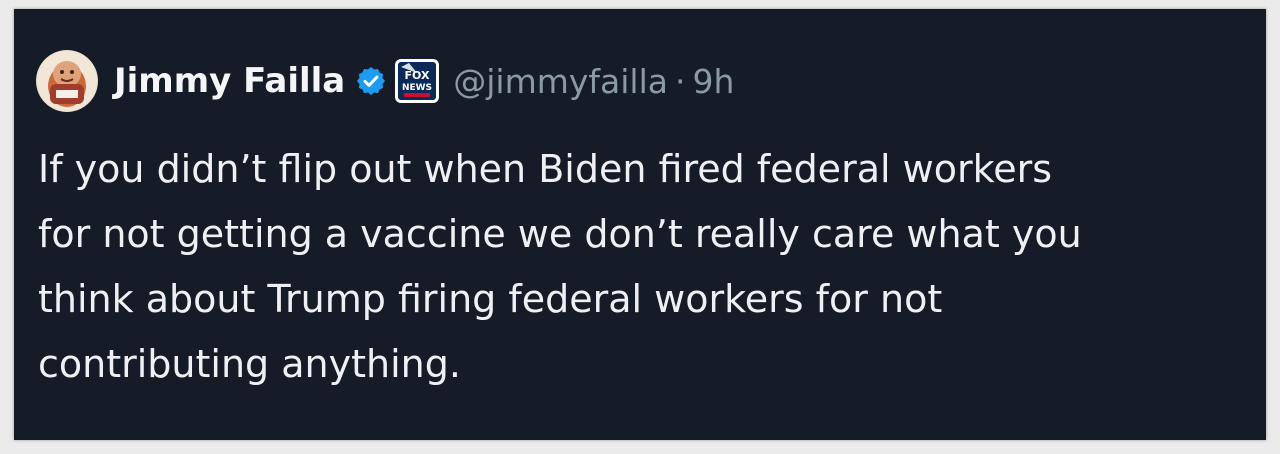 This screenshot has width=1280, height=454. What do you see at coordinates (417, 75) in the screenshot?
I see `fox-logo-text: FOX` at bounding box center [417, 75].